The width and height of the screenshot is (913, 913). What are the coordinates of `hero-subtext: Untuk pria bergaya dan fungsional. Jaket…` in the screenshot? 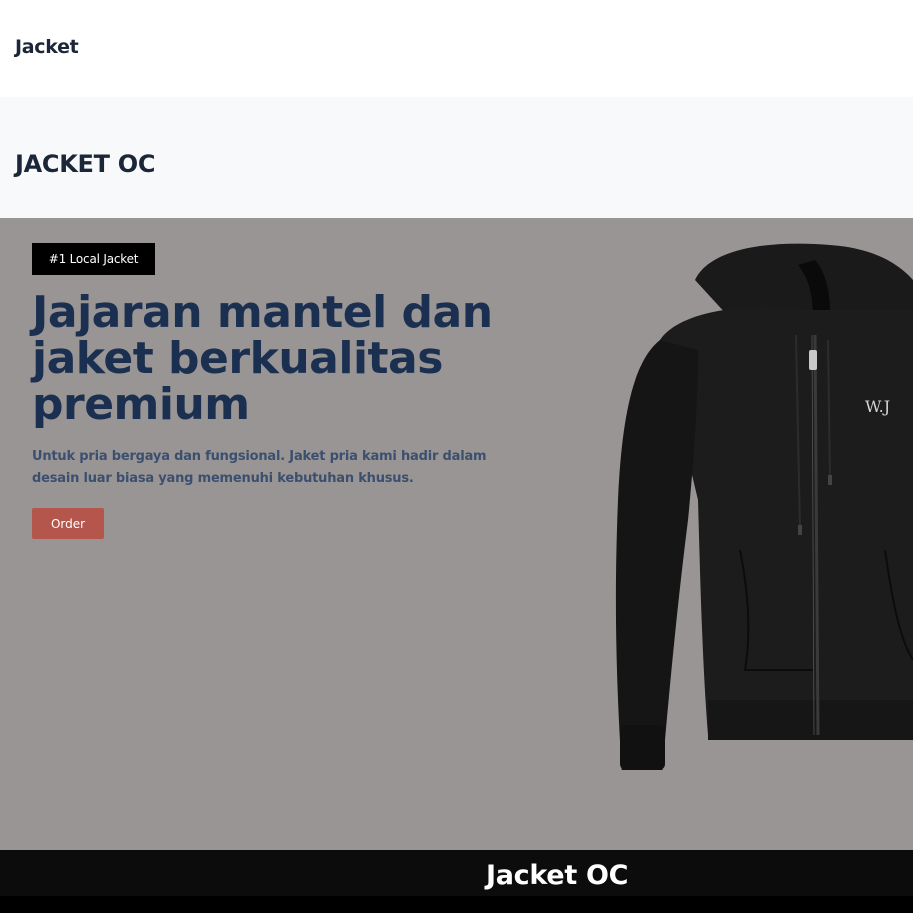 It's located at (259, 467).